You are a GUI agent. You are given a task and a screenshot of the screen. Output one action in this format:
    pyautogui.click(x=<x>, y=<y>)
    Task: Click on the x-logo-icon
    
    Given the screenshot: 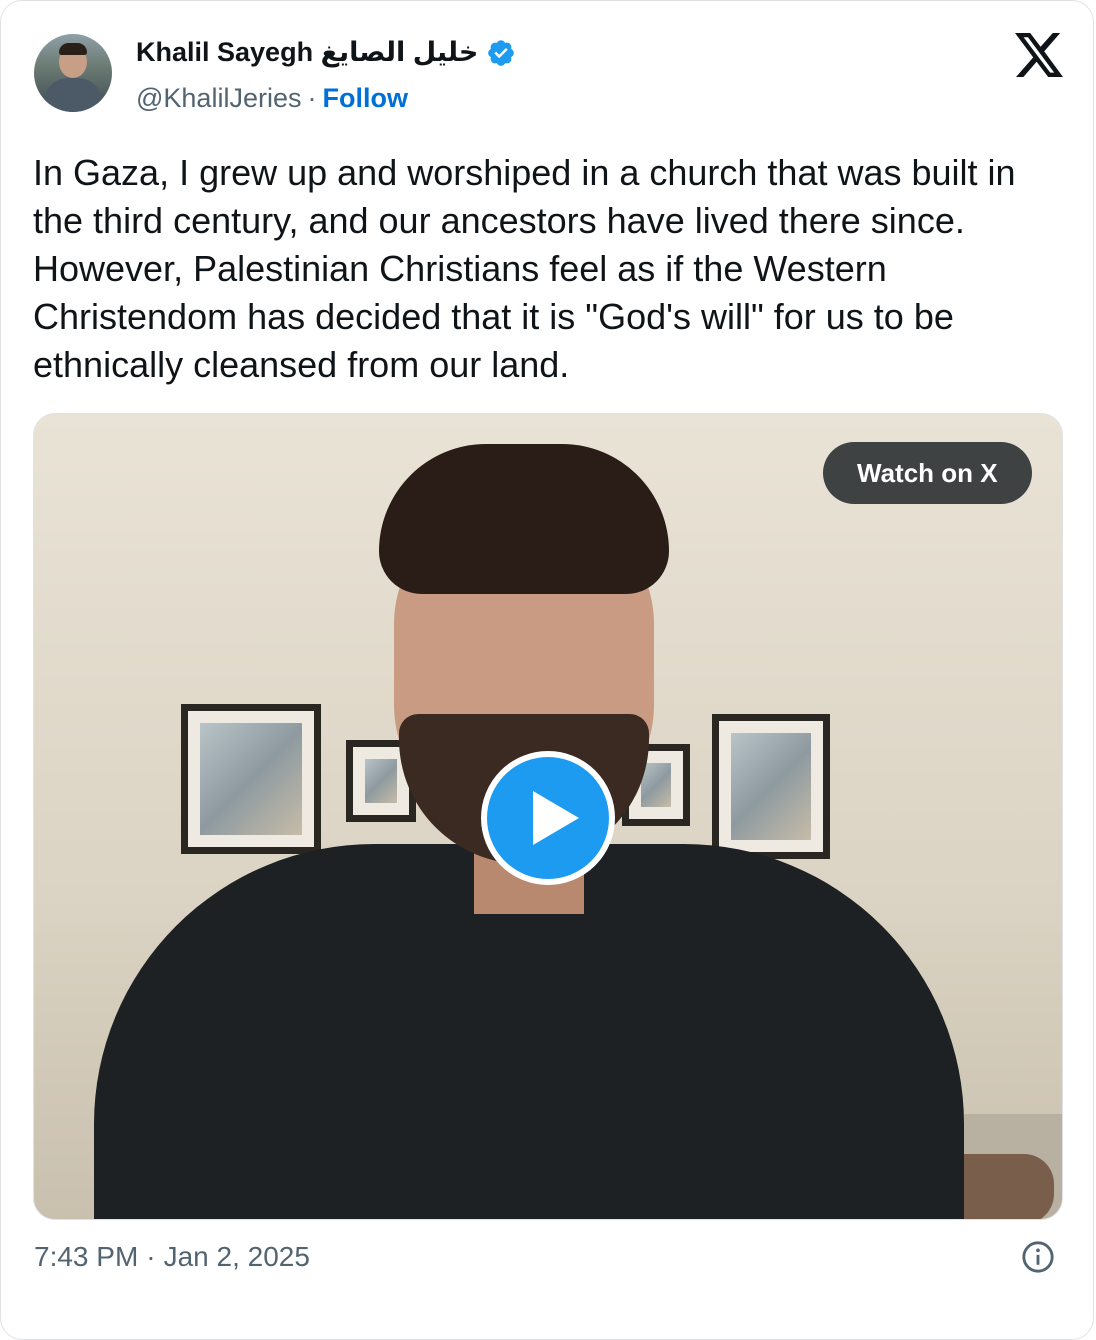 What is the action you would take?
    pyautogui.click(x=1039, y=55)
    